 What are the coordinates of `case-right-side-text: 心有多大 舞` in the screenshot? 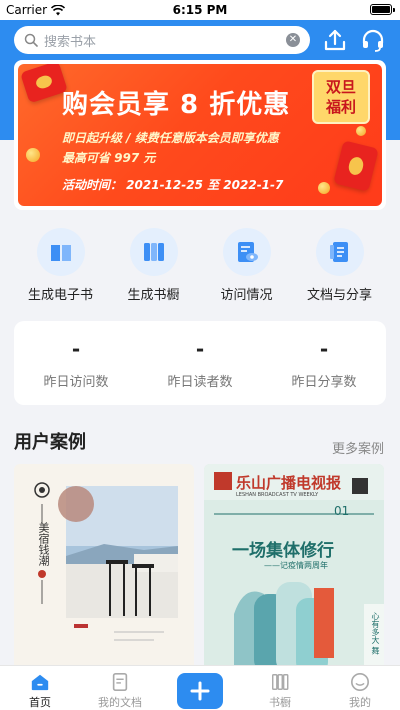 It's located at (375, 633).